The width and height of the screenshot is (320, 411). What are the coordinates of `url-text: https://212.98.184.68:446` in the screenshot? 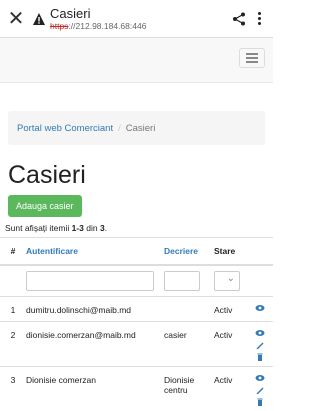 It's located at (138, 26).